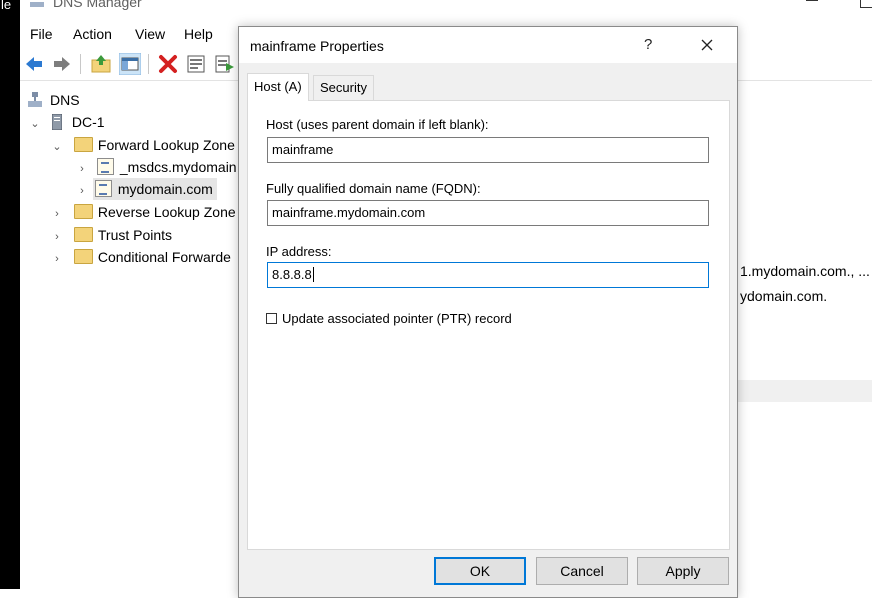 This screenshot has height=598, width=872. What do you see at coordinates (166, 145) in the screenshot?
I see `tree-item-label: Forward Lookup Zone` at bounding box center [166, 145].